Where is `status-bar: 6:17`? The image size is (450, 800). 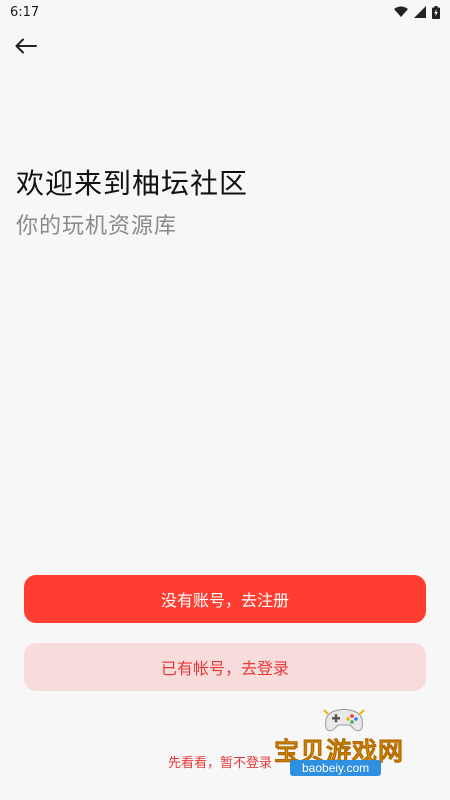
status-bar: 6:17 is located at coordinates (225, 12).